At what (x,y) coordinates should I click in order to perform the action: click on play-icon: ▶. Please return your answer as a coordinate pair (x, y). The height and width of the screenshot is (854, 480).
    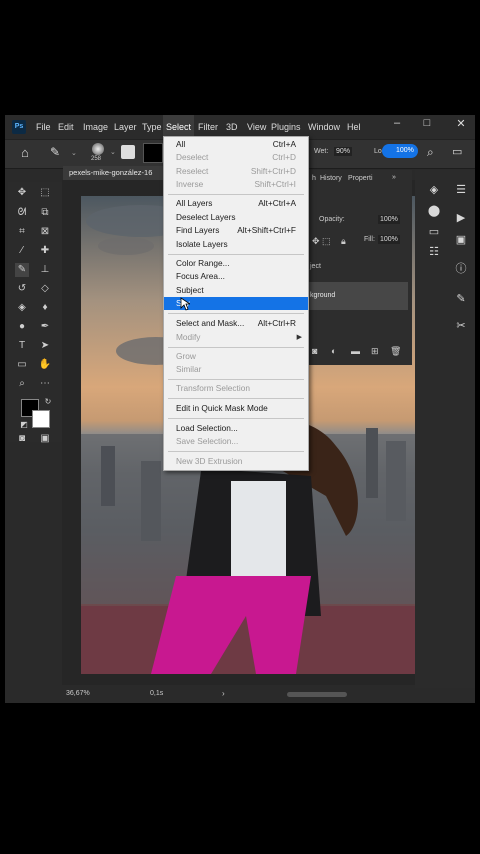
    Looking at the image, I should click on (461, 218).